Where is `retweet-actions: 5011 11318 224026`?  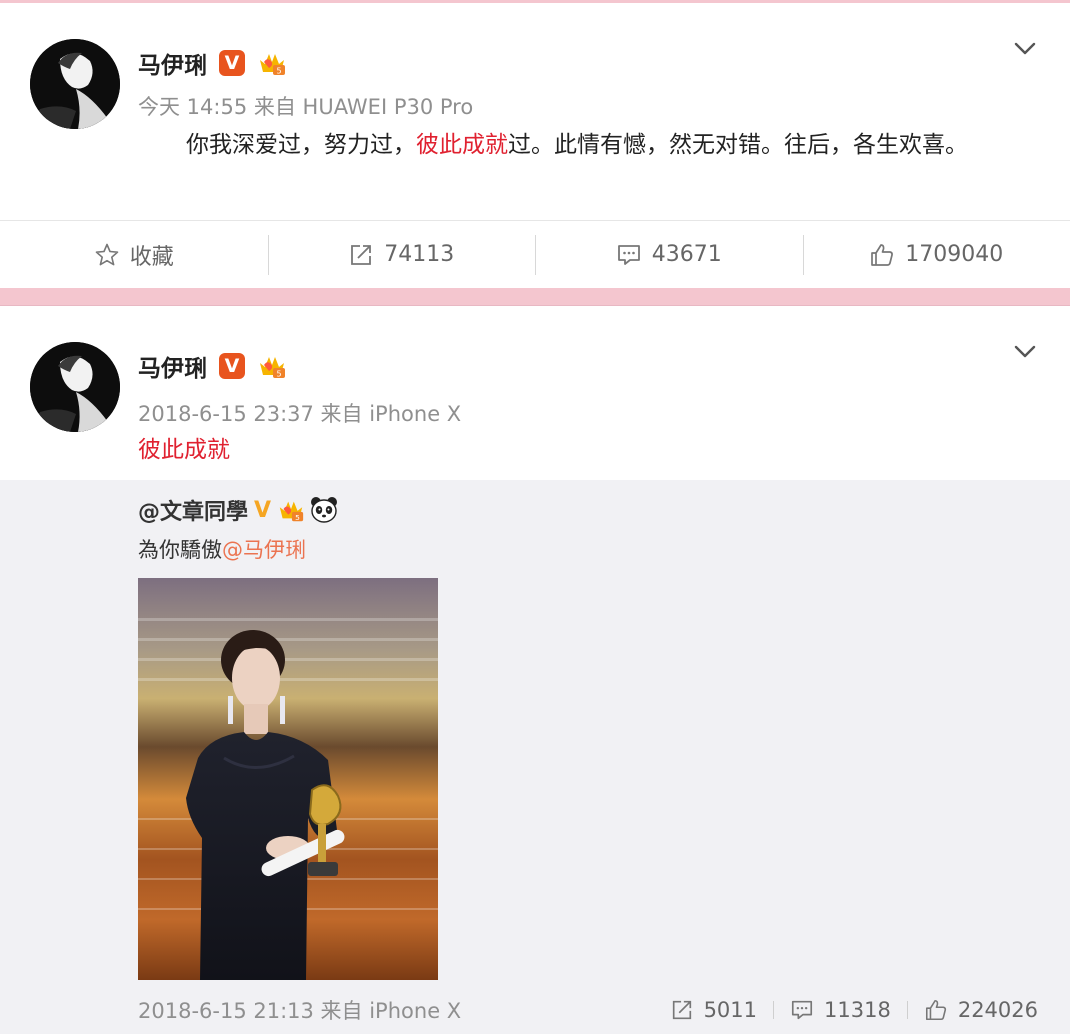
retweet-actions: 5011 11318 224026 is located at coordinates (854, 1010).